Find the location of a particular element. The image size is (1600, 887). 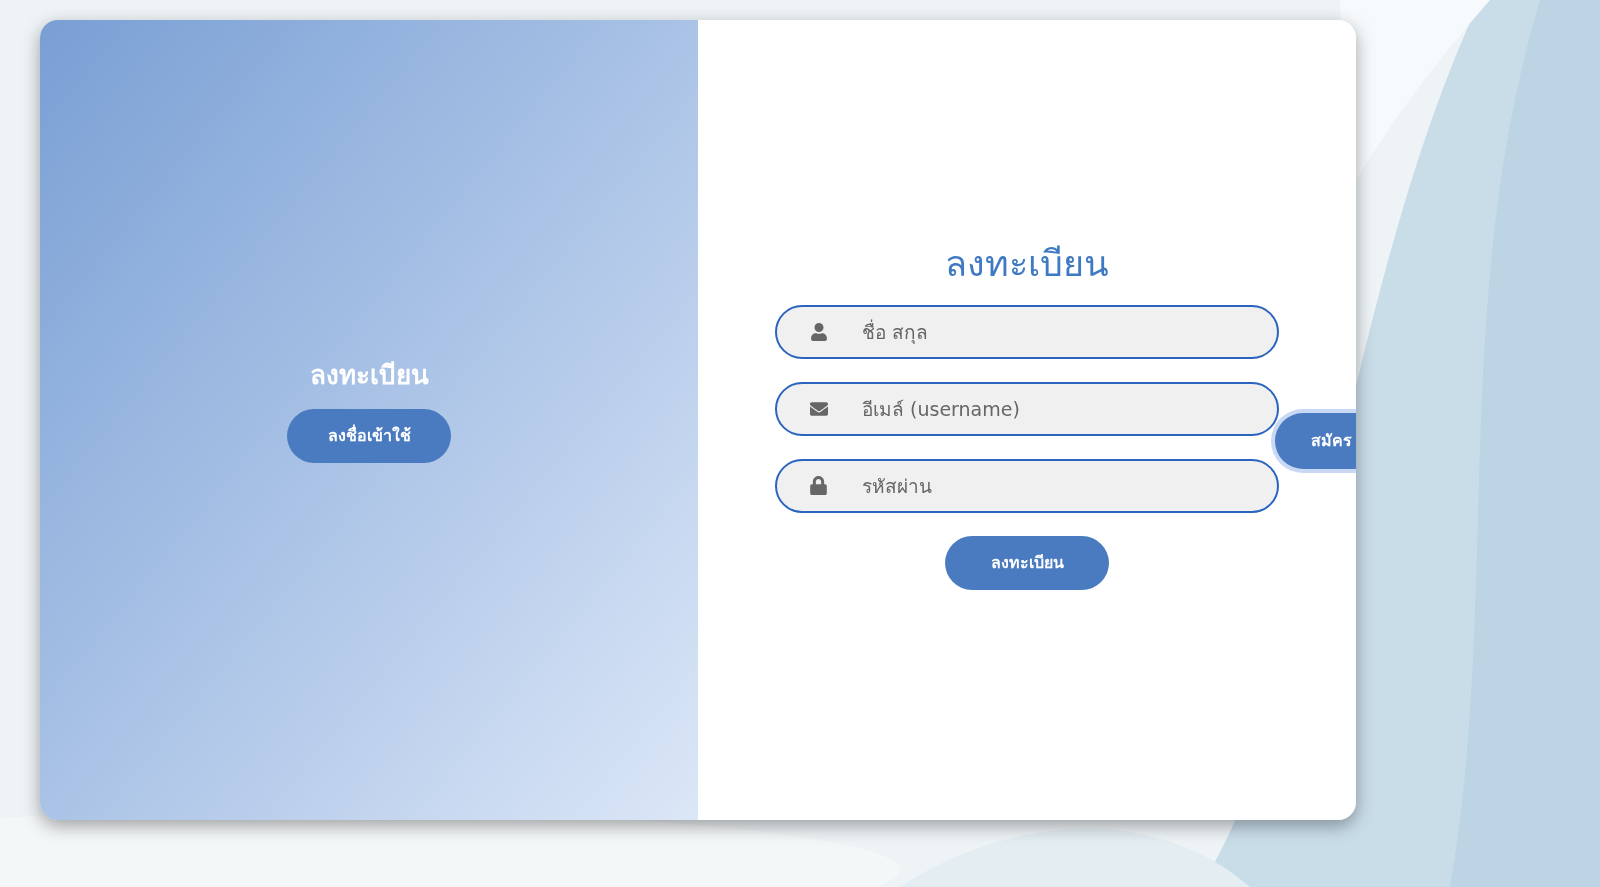

envelope-icon is located at coordinates (818, 408).